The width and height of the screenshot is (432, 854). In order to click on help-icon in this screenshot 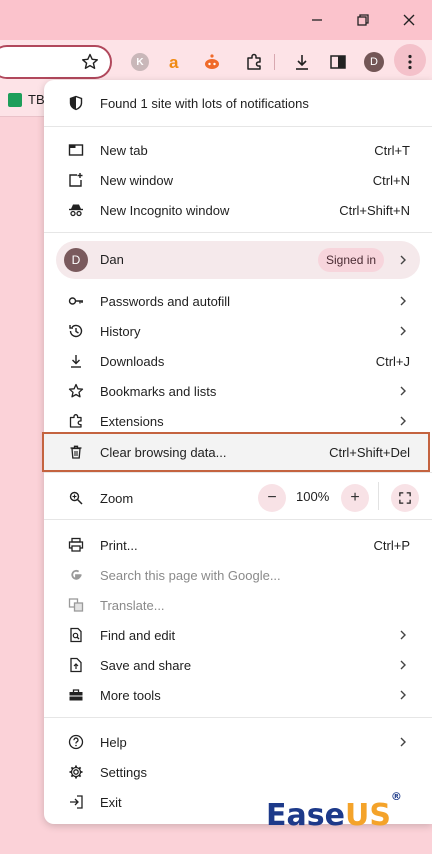, I will do `click(76, 742)`.